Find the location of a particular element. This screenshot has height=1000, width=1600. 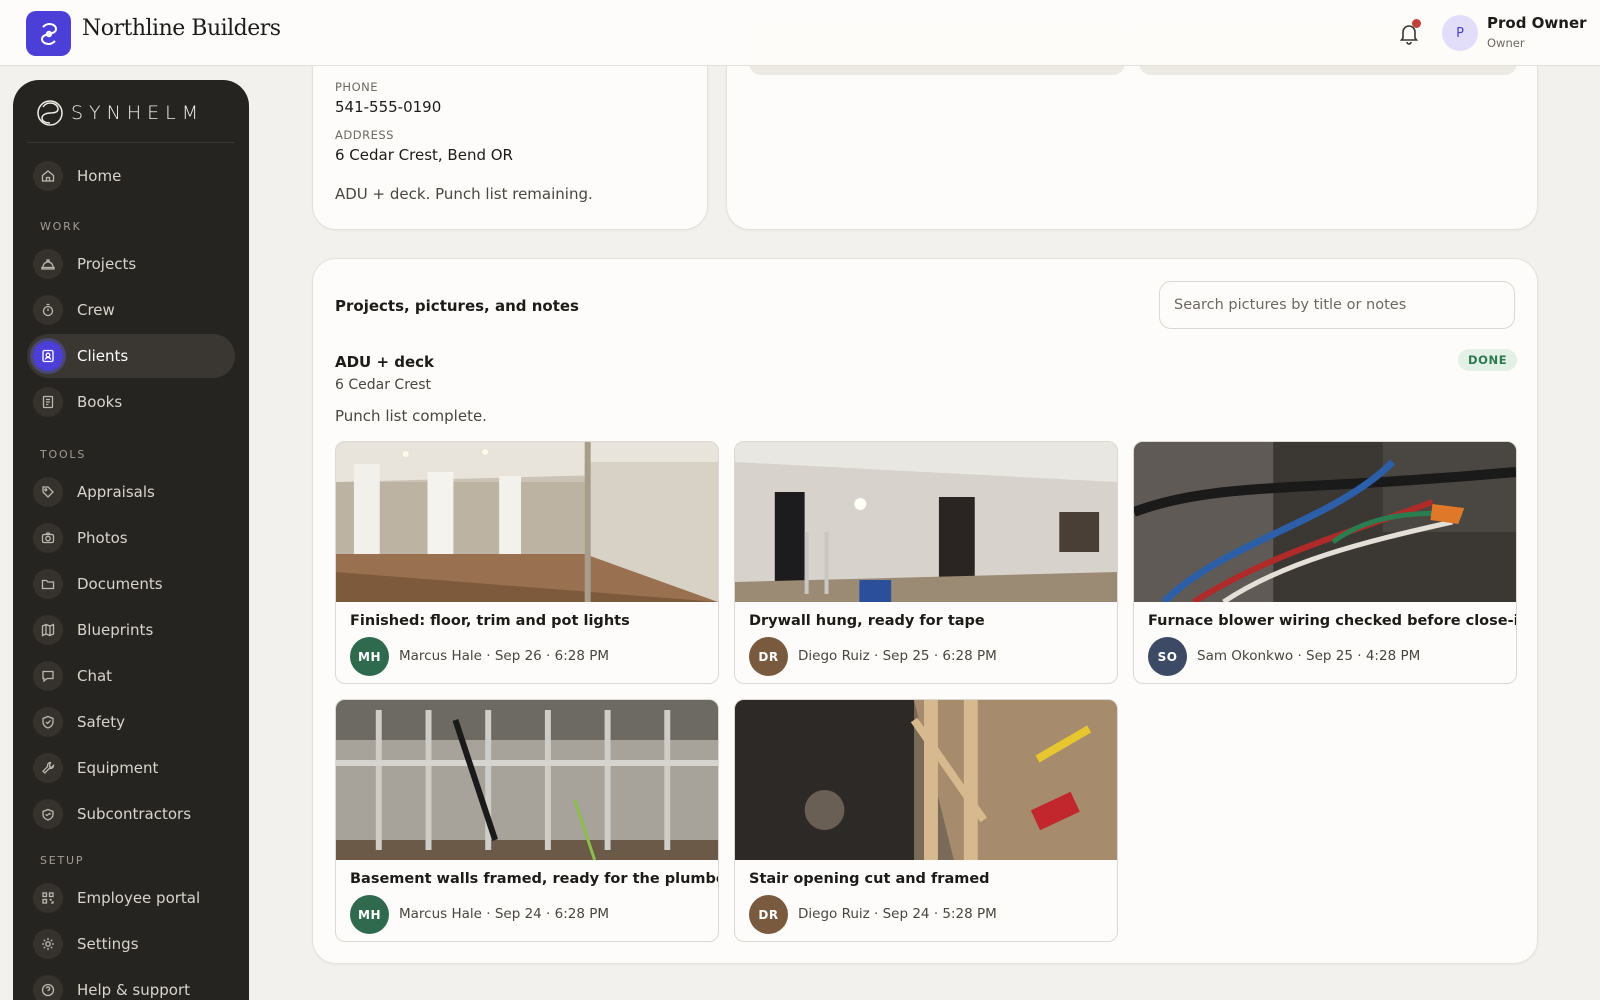

gear-icon is located at coordinates (48, 944).